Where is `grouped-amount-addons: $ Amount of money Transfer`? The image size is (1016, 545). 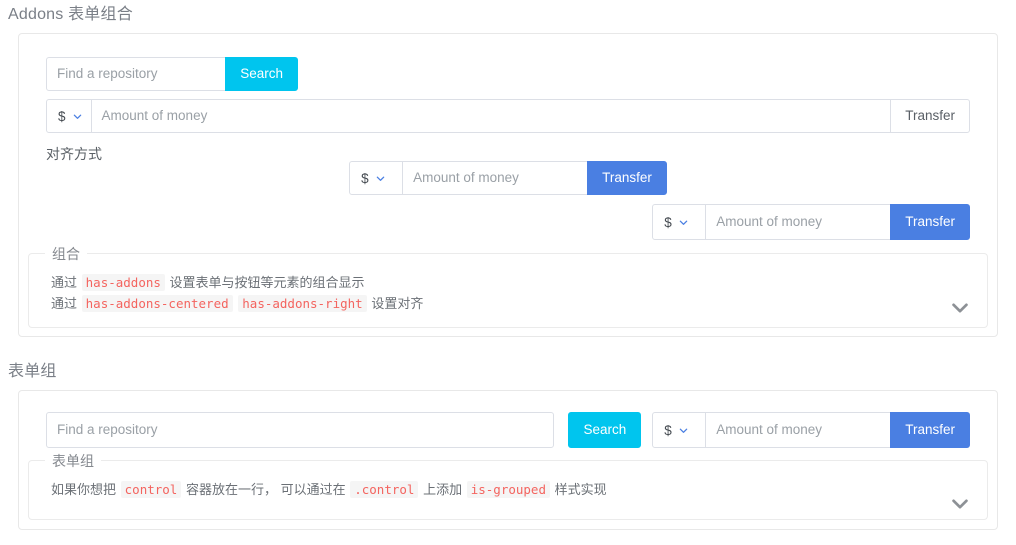
grouped-amount-addons: $ Amount of money Transfer is located at coordinates (811, 430).